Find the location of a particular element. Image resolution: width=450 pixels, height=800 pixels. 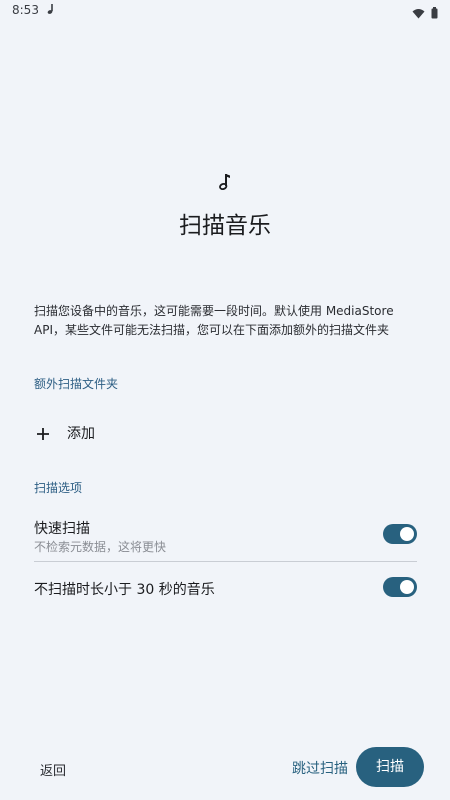

status-bar: 8:53 is located at coordinates (225, 11).